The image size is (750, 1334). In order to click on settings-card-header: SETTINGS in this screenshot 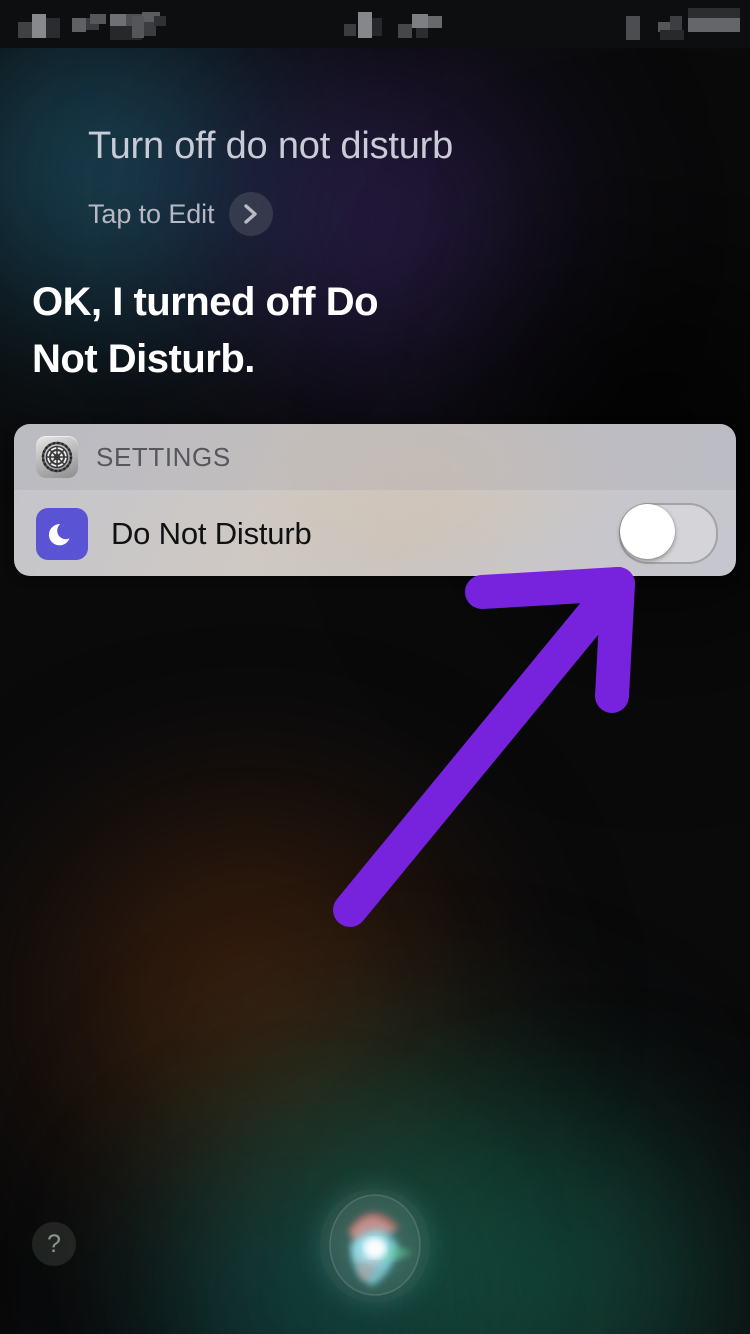, I will do `click(375, 457)`.